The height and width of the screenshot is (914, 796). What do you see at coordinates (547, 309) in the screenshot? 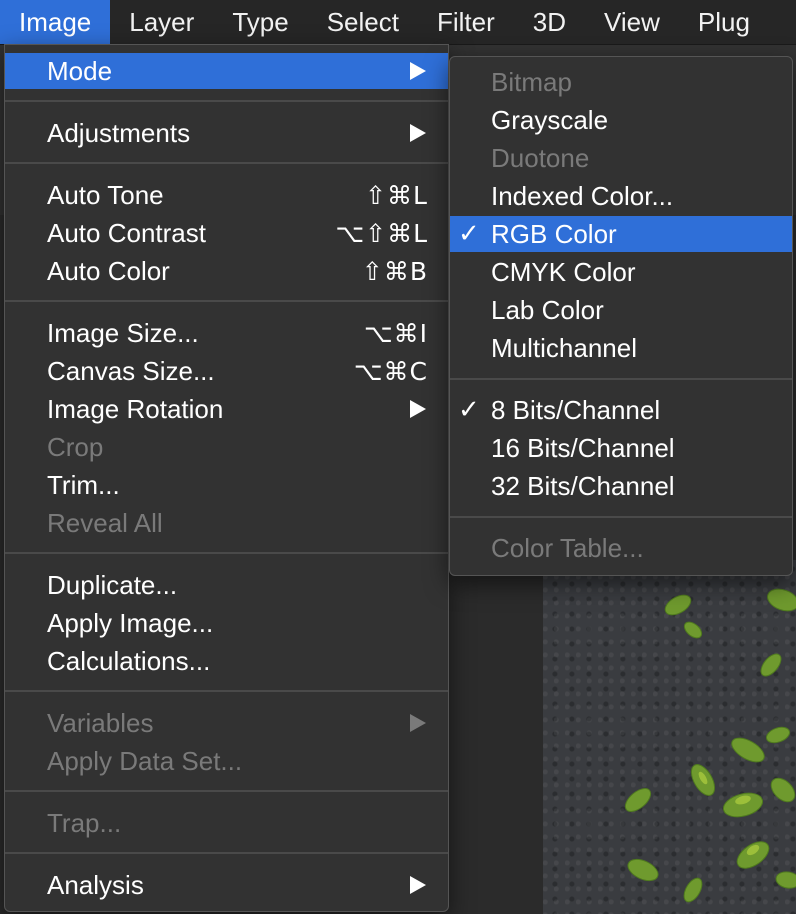
I see `menu-item-label: Lab Color` at bounding box center [547, 309].